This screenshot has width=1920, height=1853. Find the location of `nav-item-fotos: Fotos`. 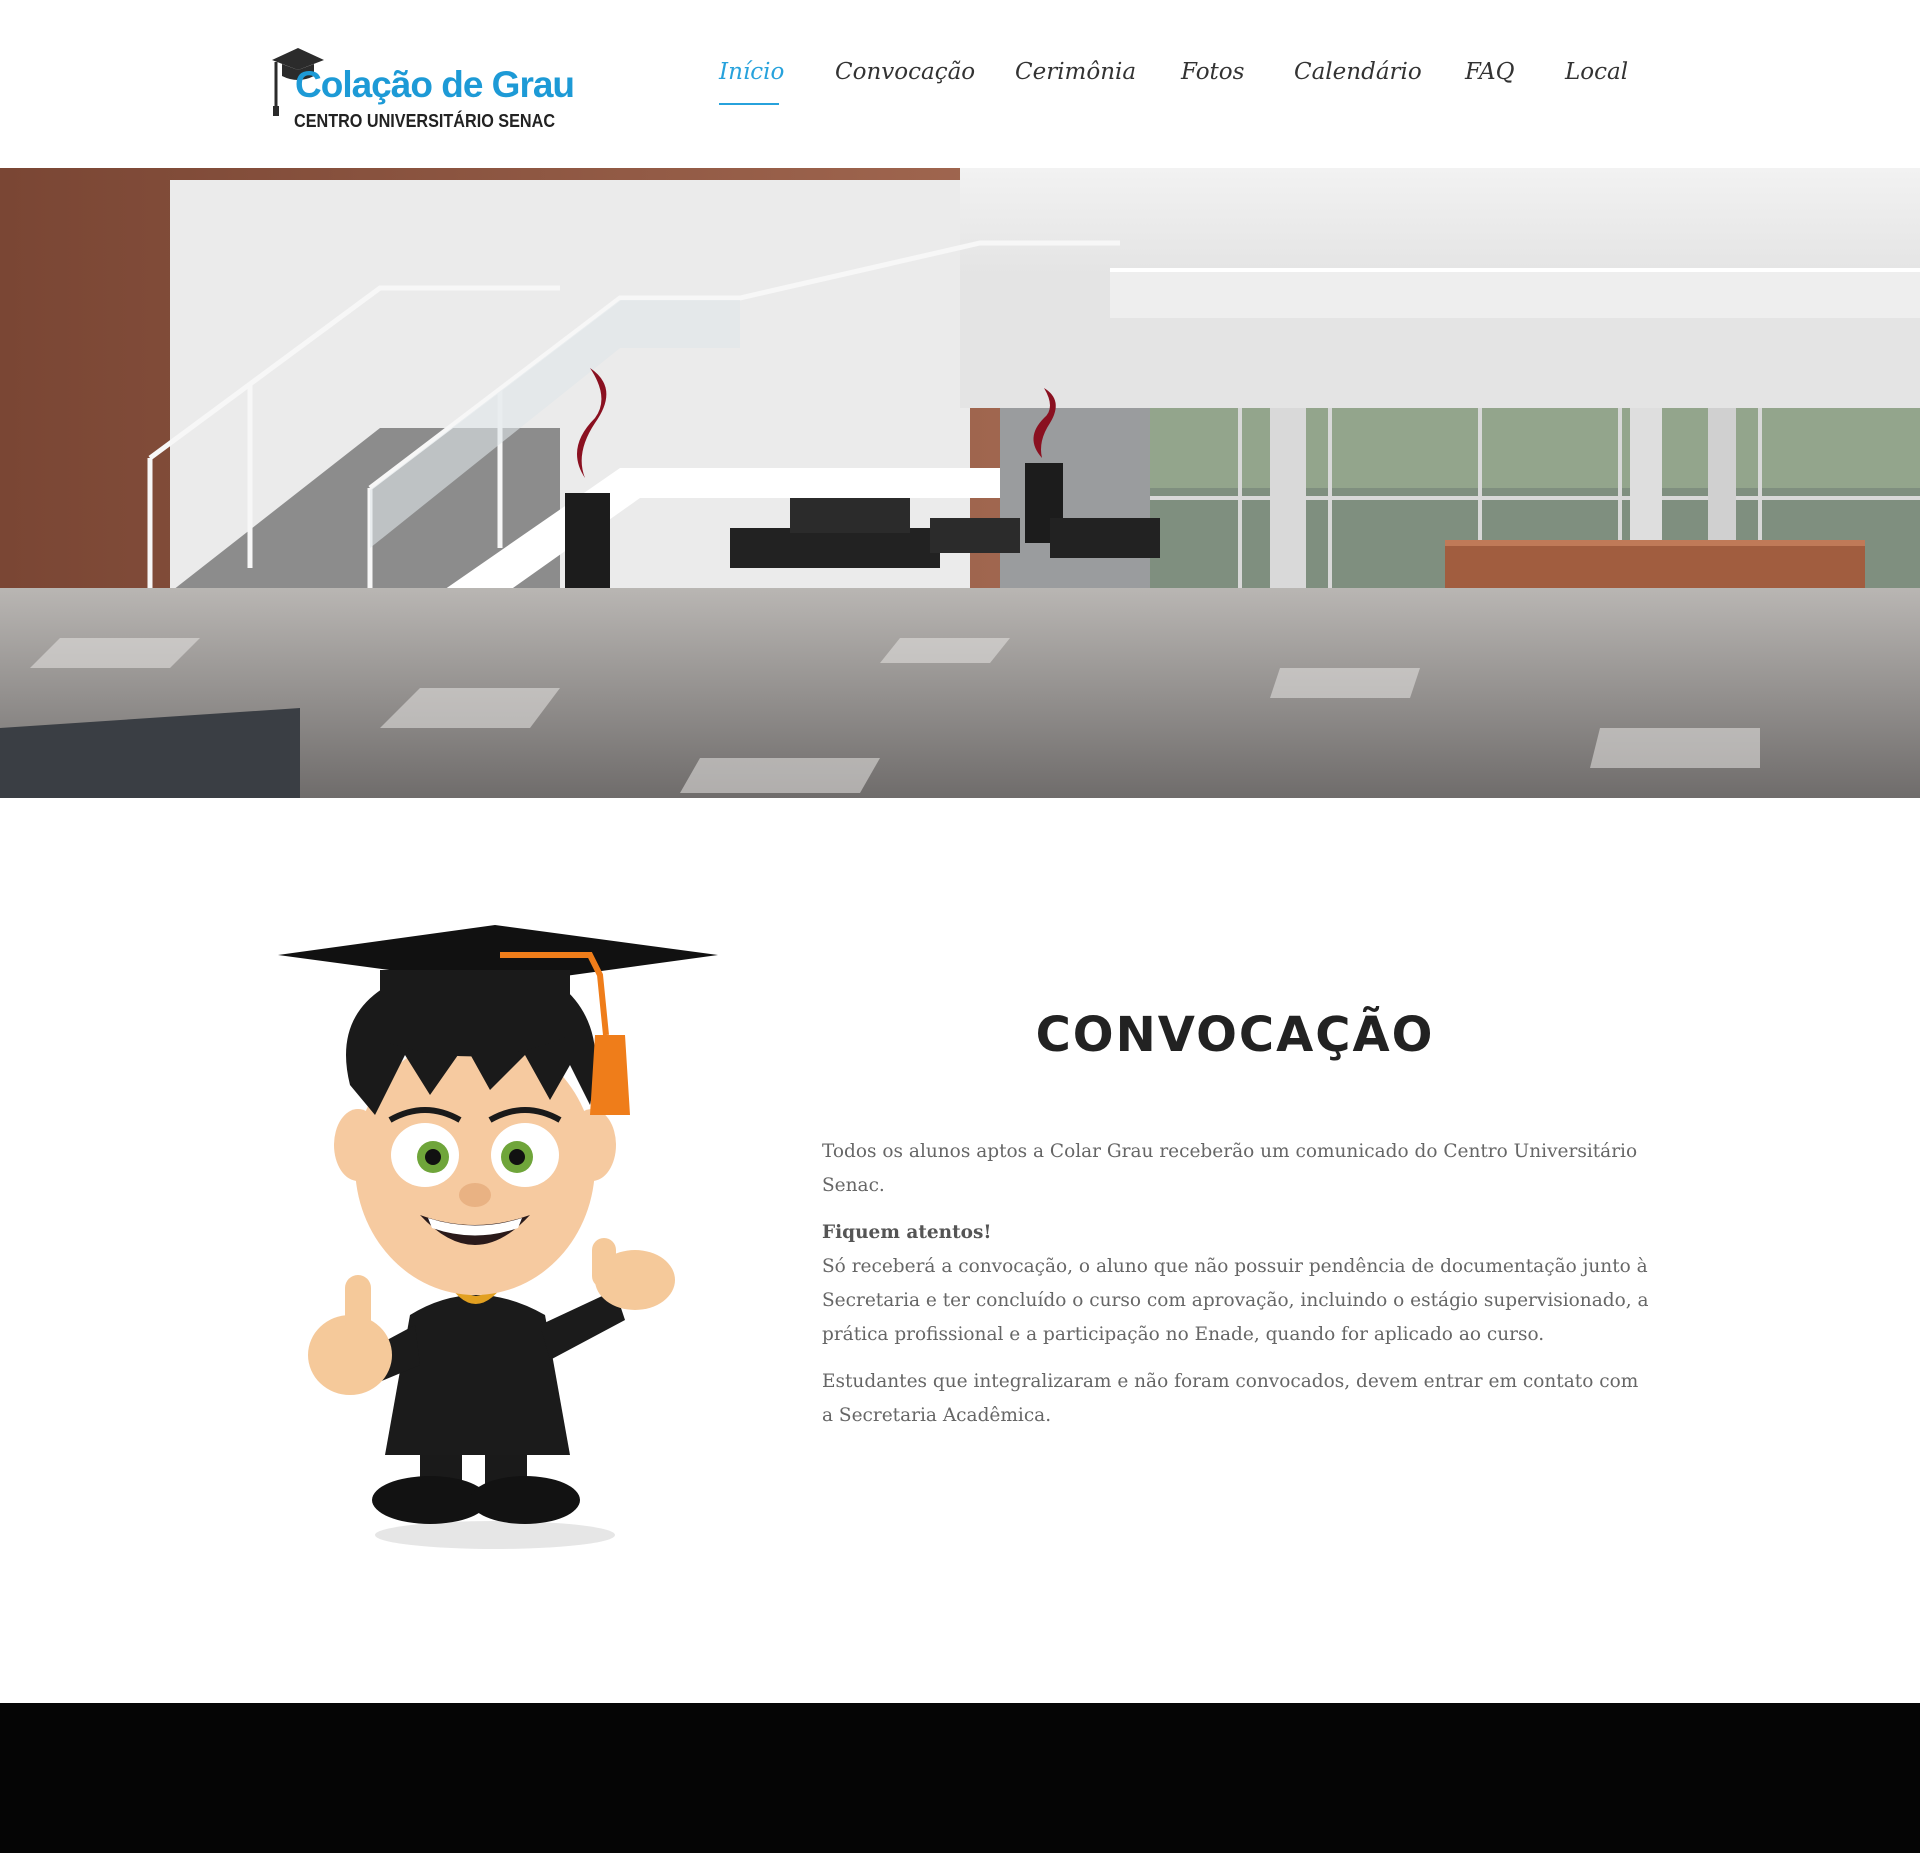

nav-item-fotos: Fotos is located at coordinates (1212, 72).